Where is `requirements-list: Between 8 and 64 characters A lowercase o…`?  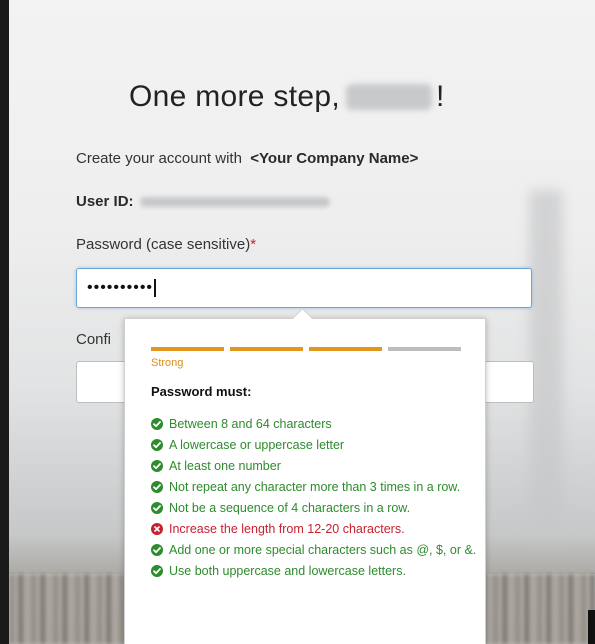 requirements-list: Between 8 and 64 characters A lowercase o… is located at coordinates (316, 500).